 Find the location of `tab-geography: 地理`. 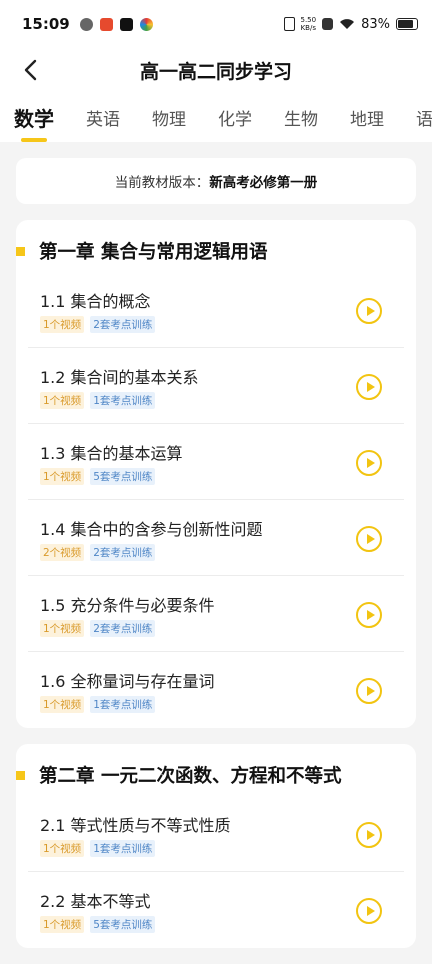

tab-geography: 地理 is located at coordinates (367, 117).